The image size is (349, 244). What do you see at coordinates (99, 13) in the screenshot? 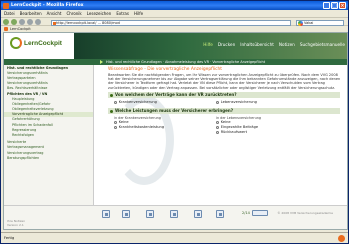
I see `menu-bookmarks: Lesezeichen` at bounding box center [99, 13].